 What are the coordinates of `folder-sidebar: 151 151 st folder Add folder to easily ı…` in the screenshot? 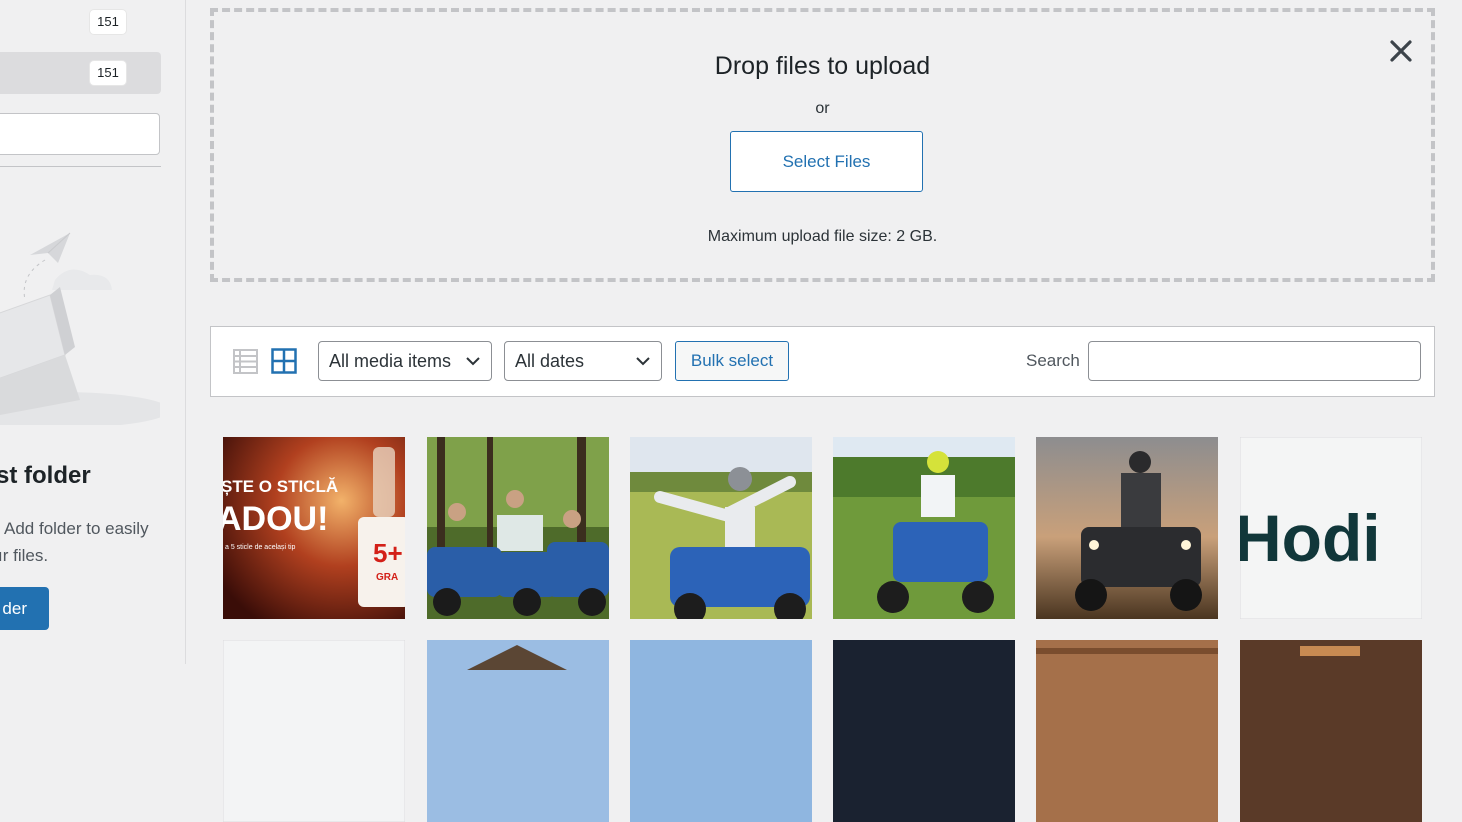 It's located at (93, 332).